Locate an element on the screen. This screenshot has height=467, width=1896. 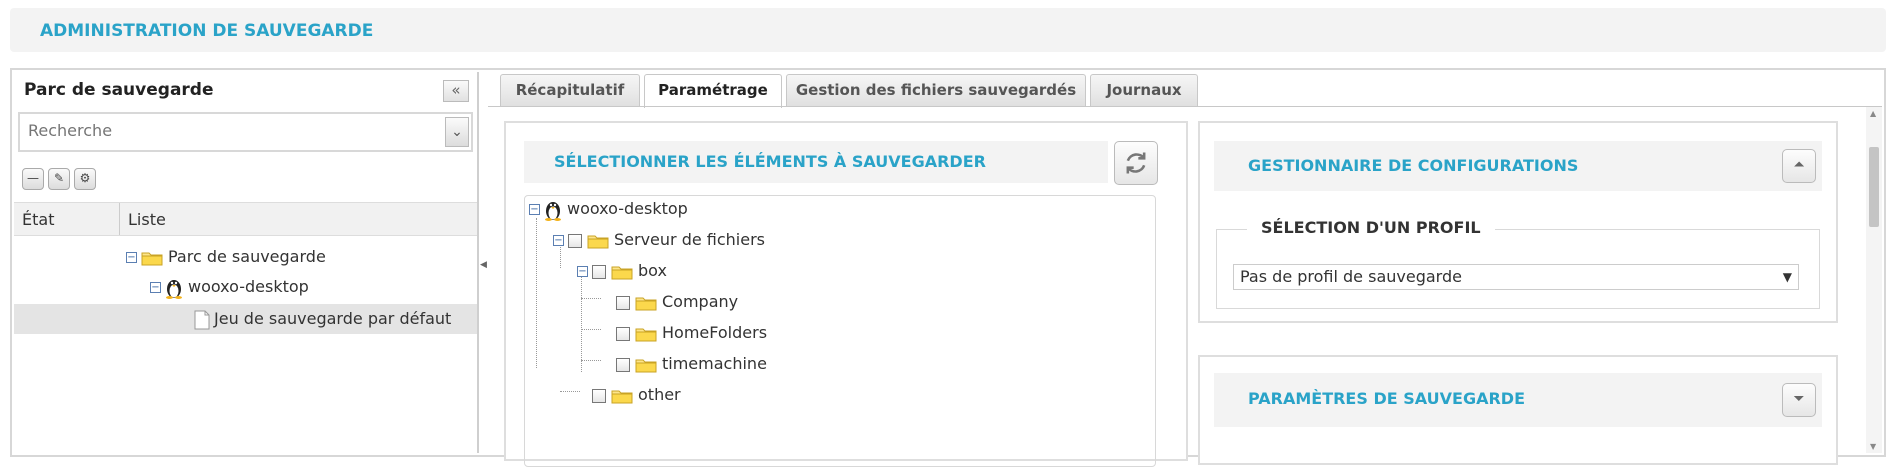
config-manager-header: GESTIONNAIRE DE CONFIGURATIONS ⏶ is located at coordinates (1518, 166).